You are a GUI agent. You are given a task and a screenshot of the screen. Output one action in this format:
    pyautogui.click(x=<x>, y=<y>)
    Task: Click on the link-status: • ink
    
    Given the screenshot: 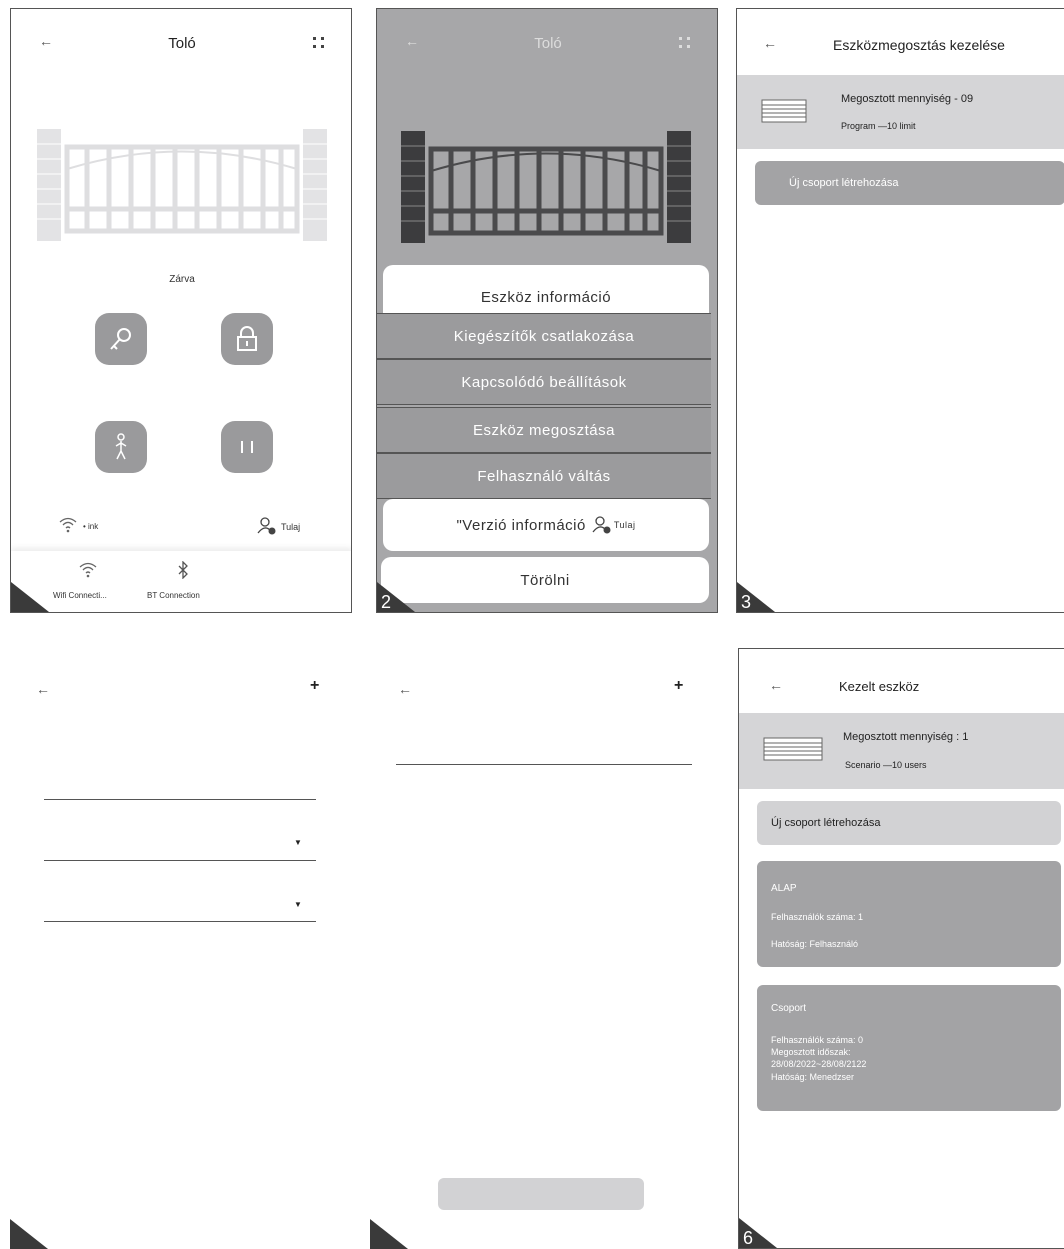 What is the action you would take?
    pyautogui.click(x=91, y=526)
    